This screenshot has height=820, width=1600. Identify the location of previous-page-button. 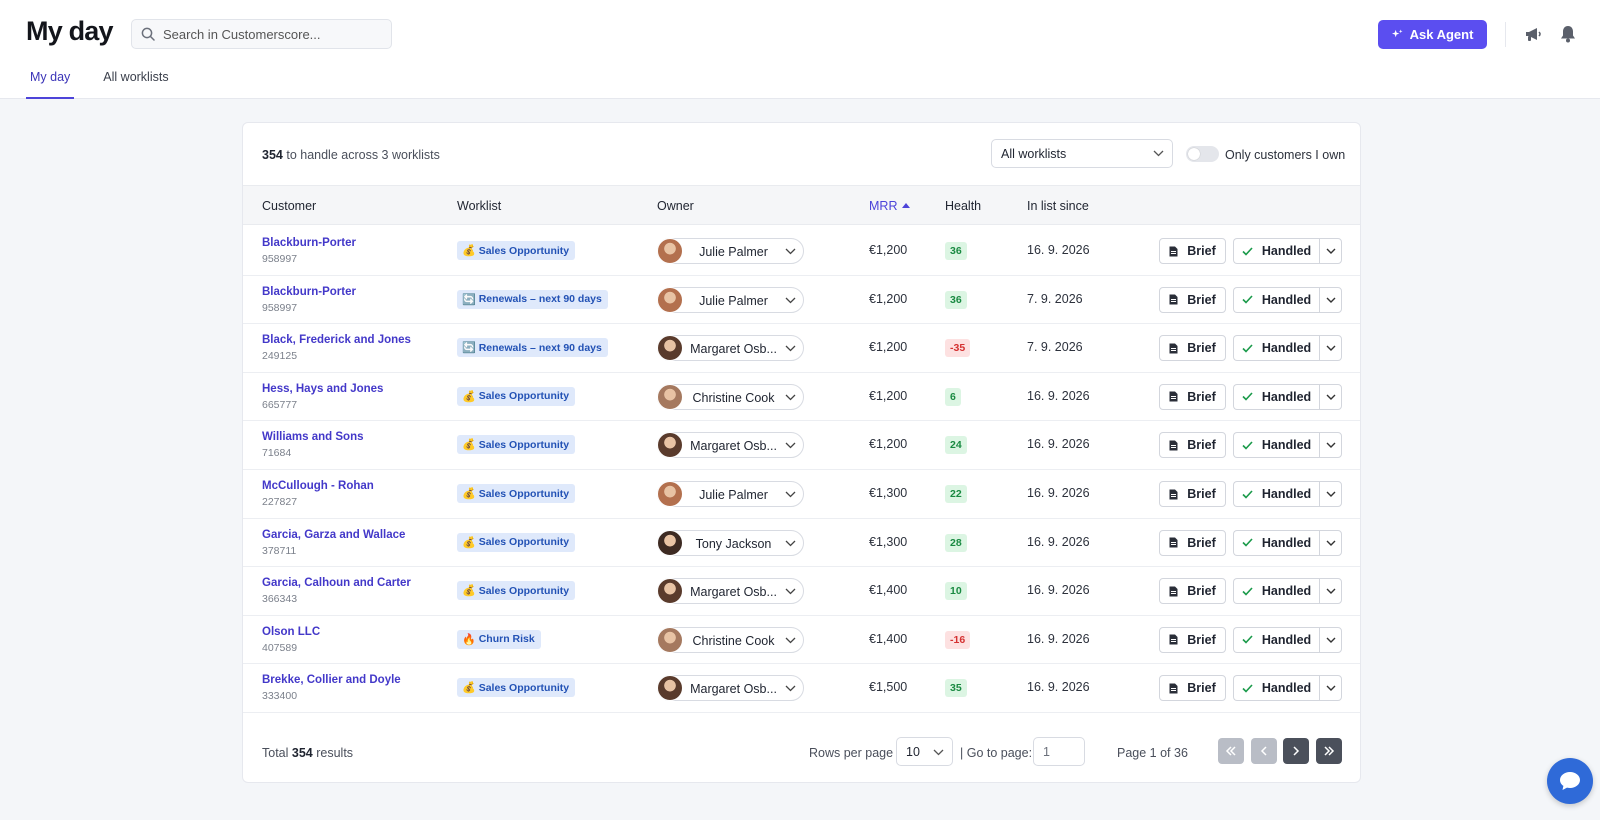
(1264, 751).